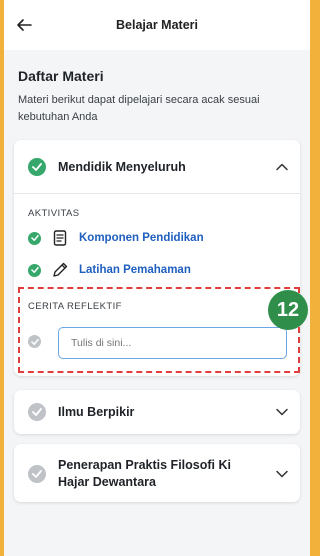 Image resolution: width=320 pixels, height=556 pixels. I want to click on module-title: Ilmu Berpikir, so click(96, 411).